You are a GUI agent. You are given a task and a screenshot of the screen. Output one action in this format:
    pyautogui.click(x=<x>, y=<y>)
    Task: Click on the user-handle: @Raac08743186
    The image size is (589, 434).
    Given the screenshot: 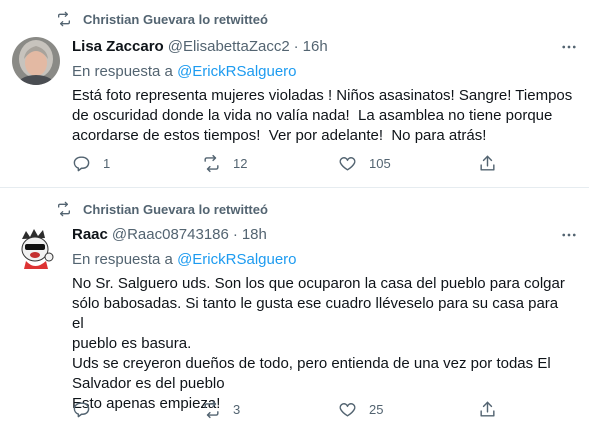 What is the action you would take?
    pyautogui.click(x=170, y=234)
    